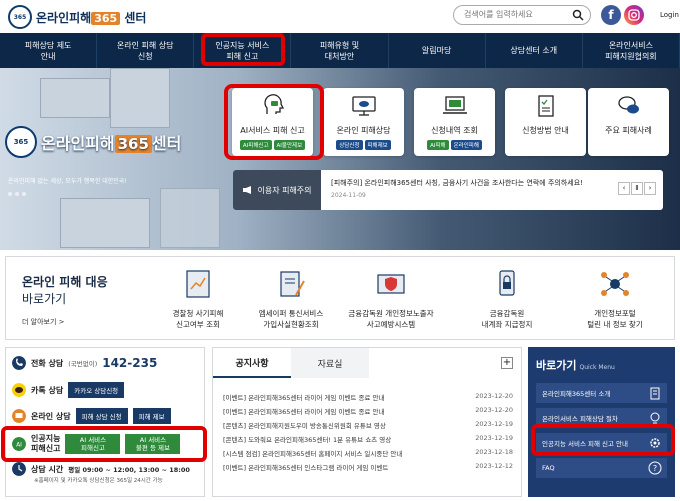  I want to click on card-damage-cases: 주요 피해사례, so click(628, 122).